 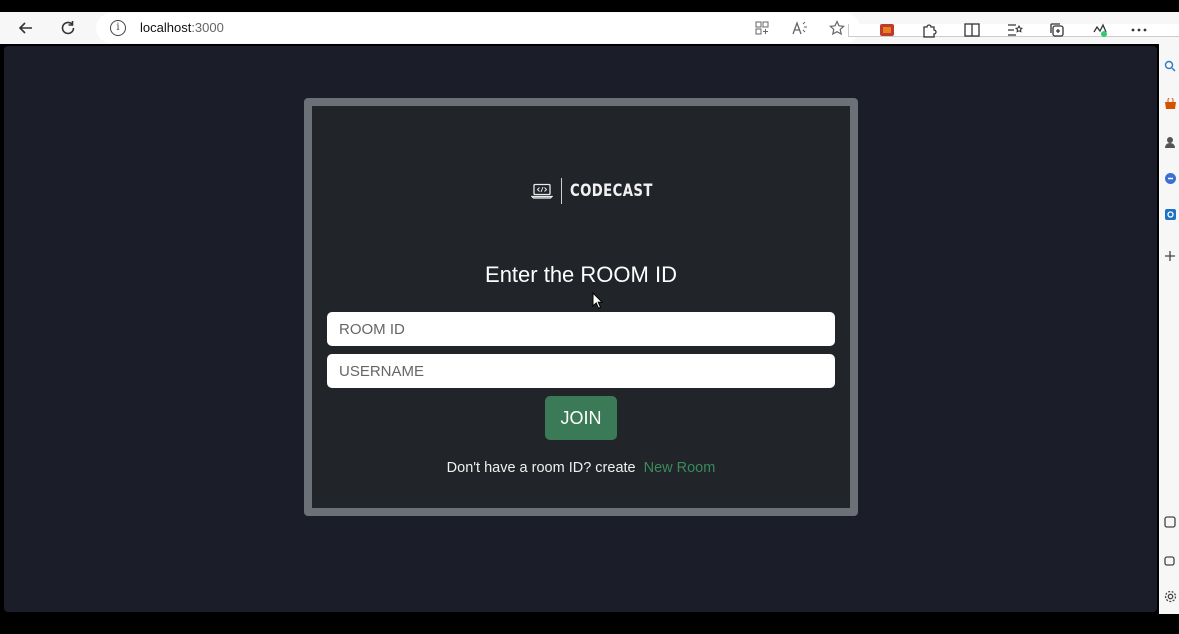 I want to click on split-screen-icon, so click(x=972, y=30).